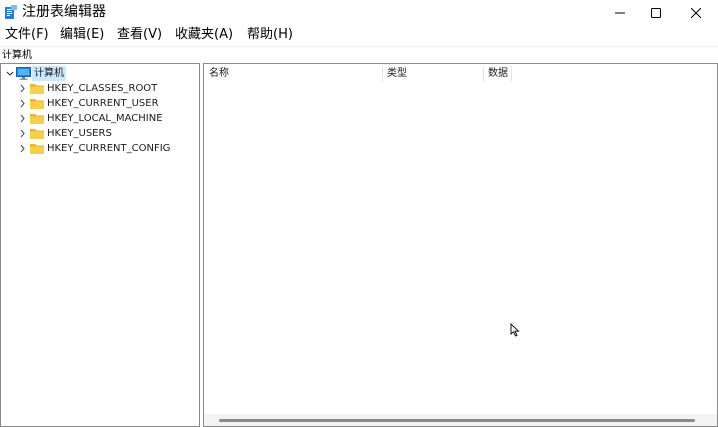 The width and height of the screenshot is (718, 427). What do you see at coordinates (359, 54) in the screenshot?
I see `address-bar: 计算机` at bounding box center [359, 54].